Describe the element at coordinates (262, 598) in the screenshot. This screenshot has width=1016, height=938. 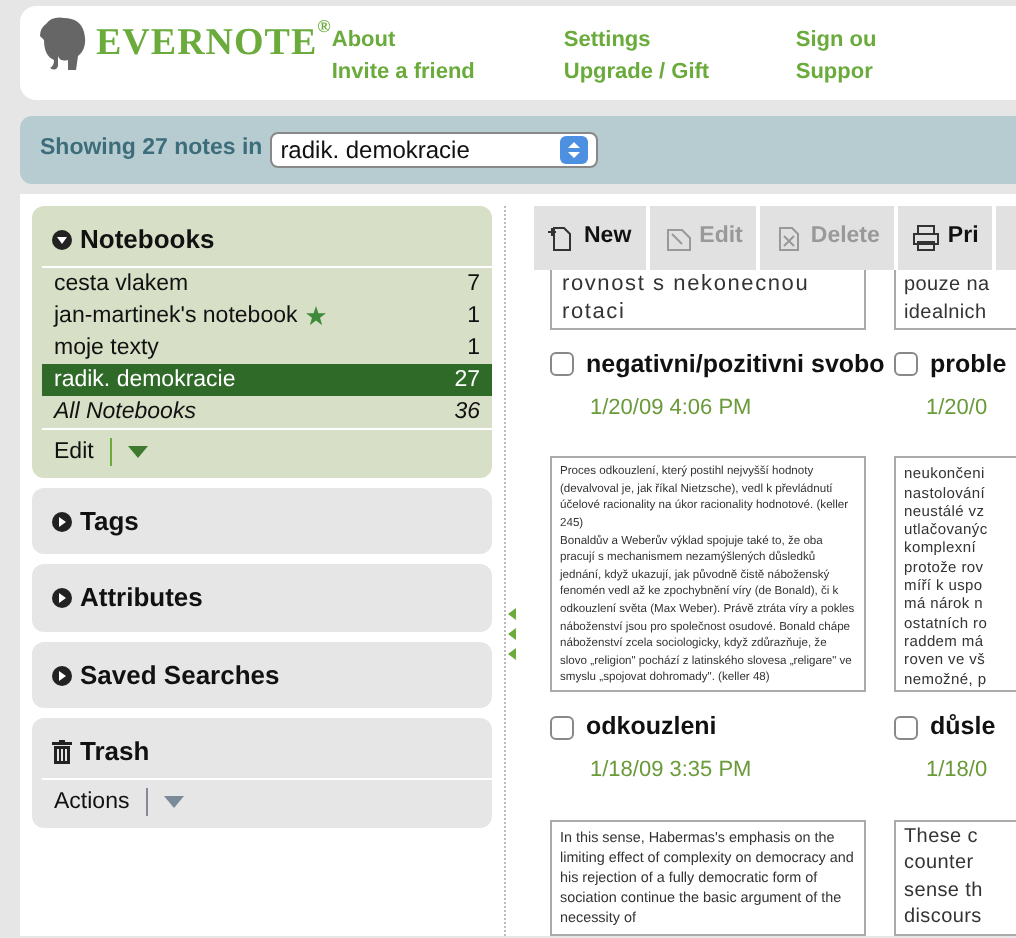
I see `sidebar-section-header: Attributes` at that location.